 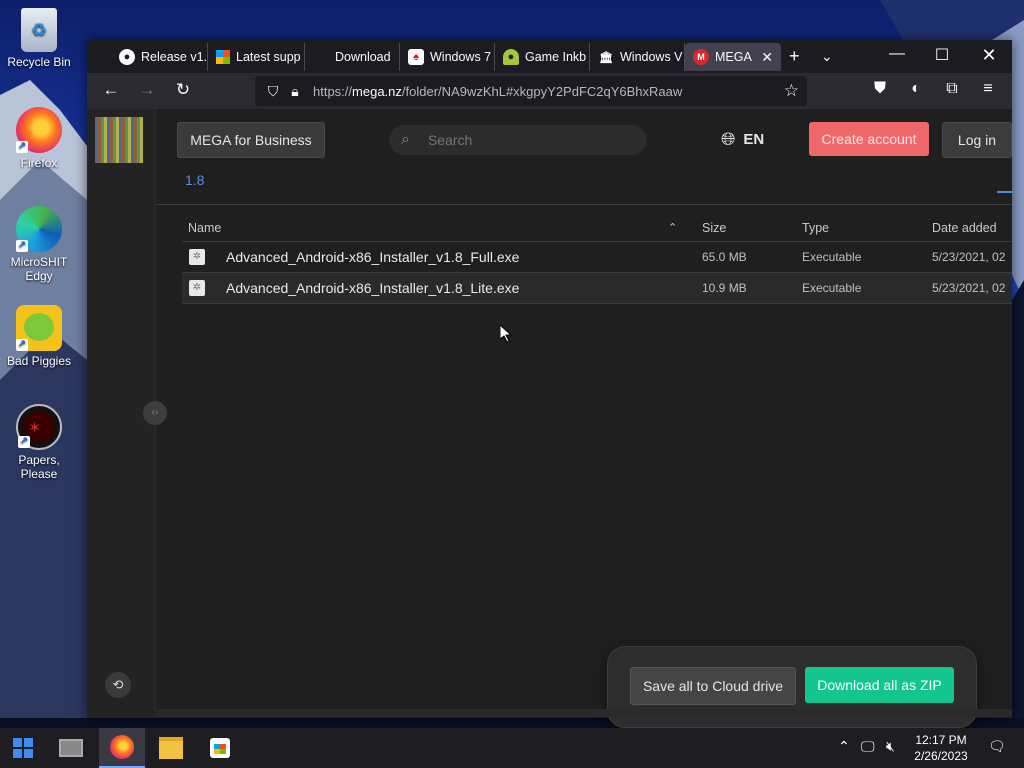 I want to click on column-size: Size, so click(x=714, y=228).